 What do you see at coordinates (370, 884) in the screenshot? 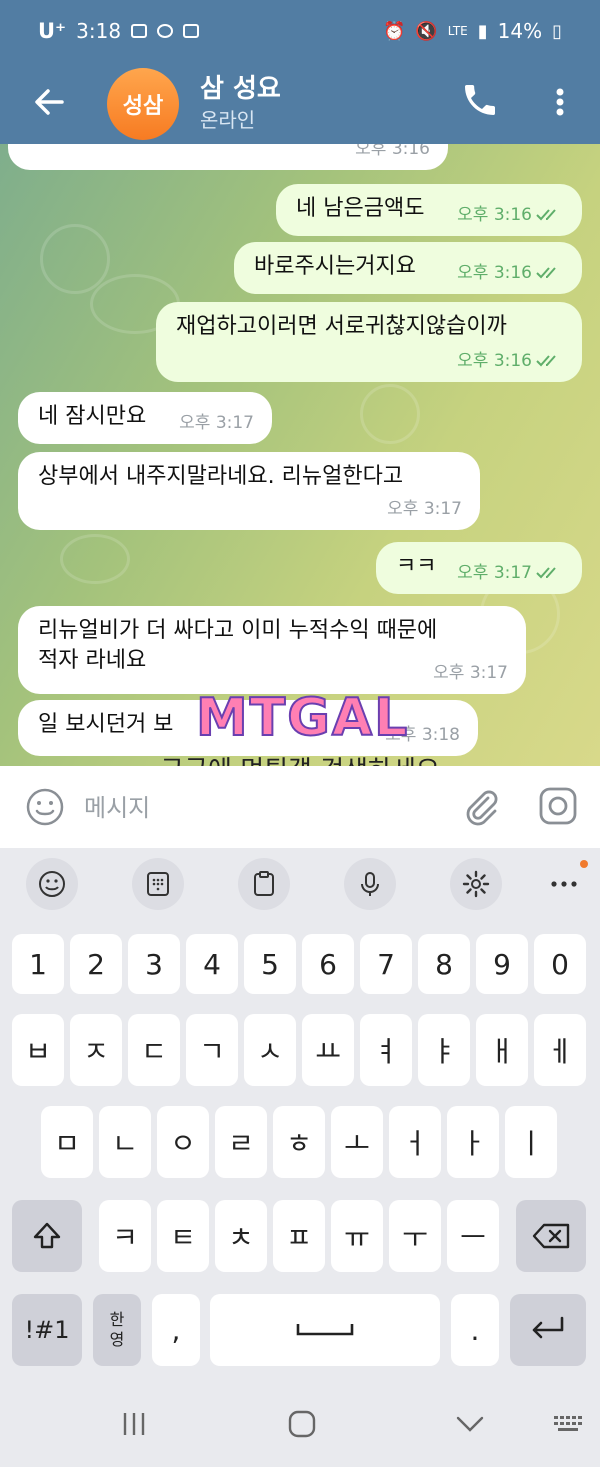
I see `voice-input-button` at bounding box center [370, 884].